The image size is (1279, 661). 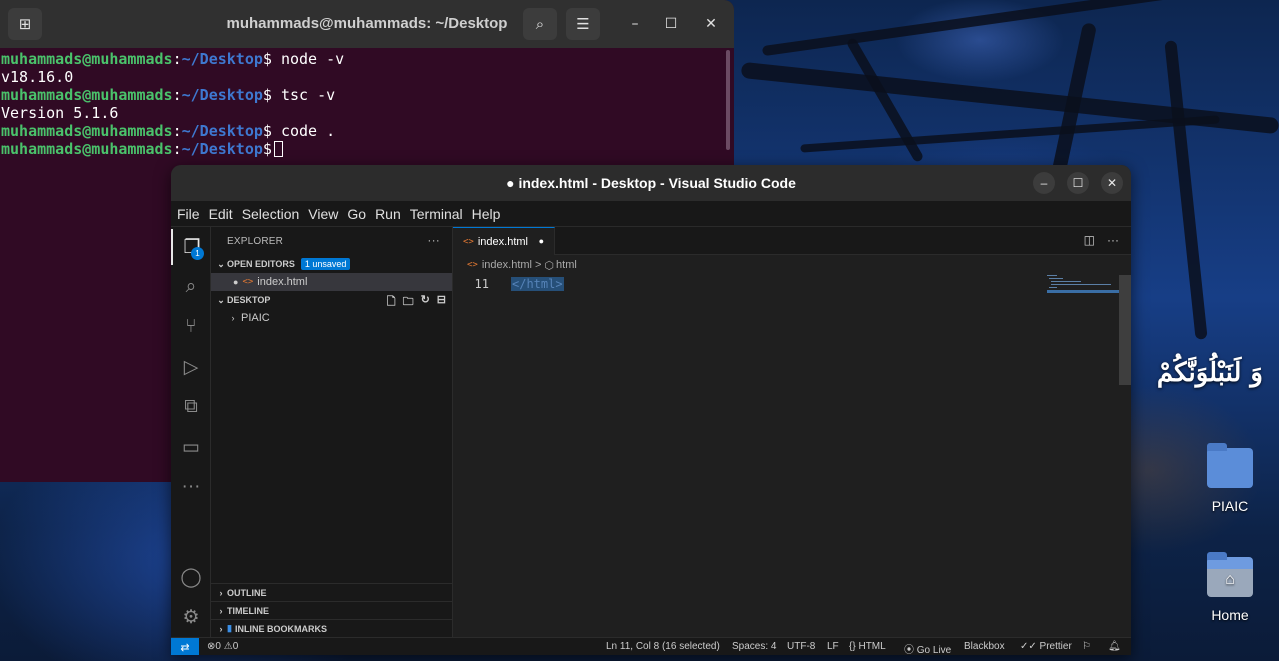 What do you see at coordinates (1114, 646) in the screenshot?
I see `bell-icon: 🔔︎` at bounding box center [1114, 646].